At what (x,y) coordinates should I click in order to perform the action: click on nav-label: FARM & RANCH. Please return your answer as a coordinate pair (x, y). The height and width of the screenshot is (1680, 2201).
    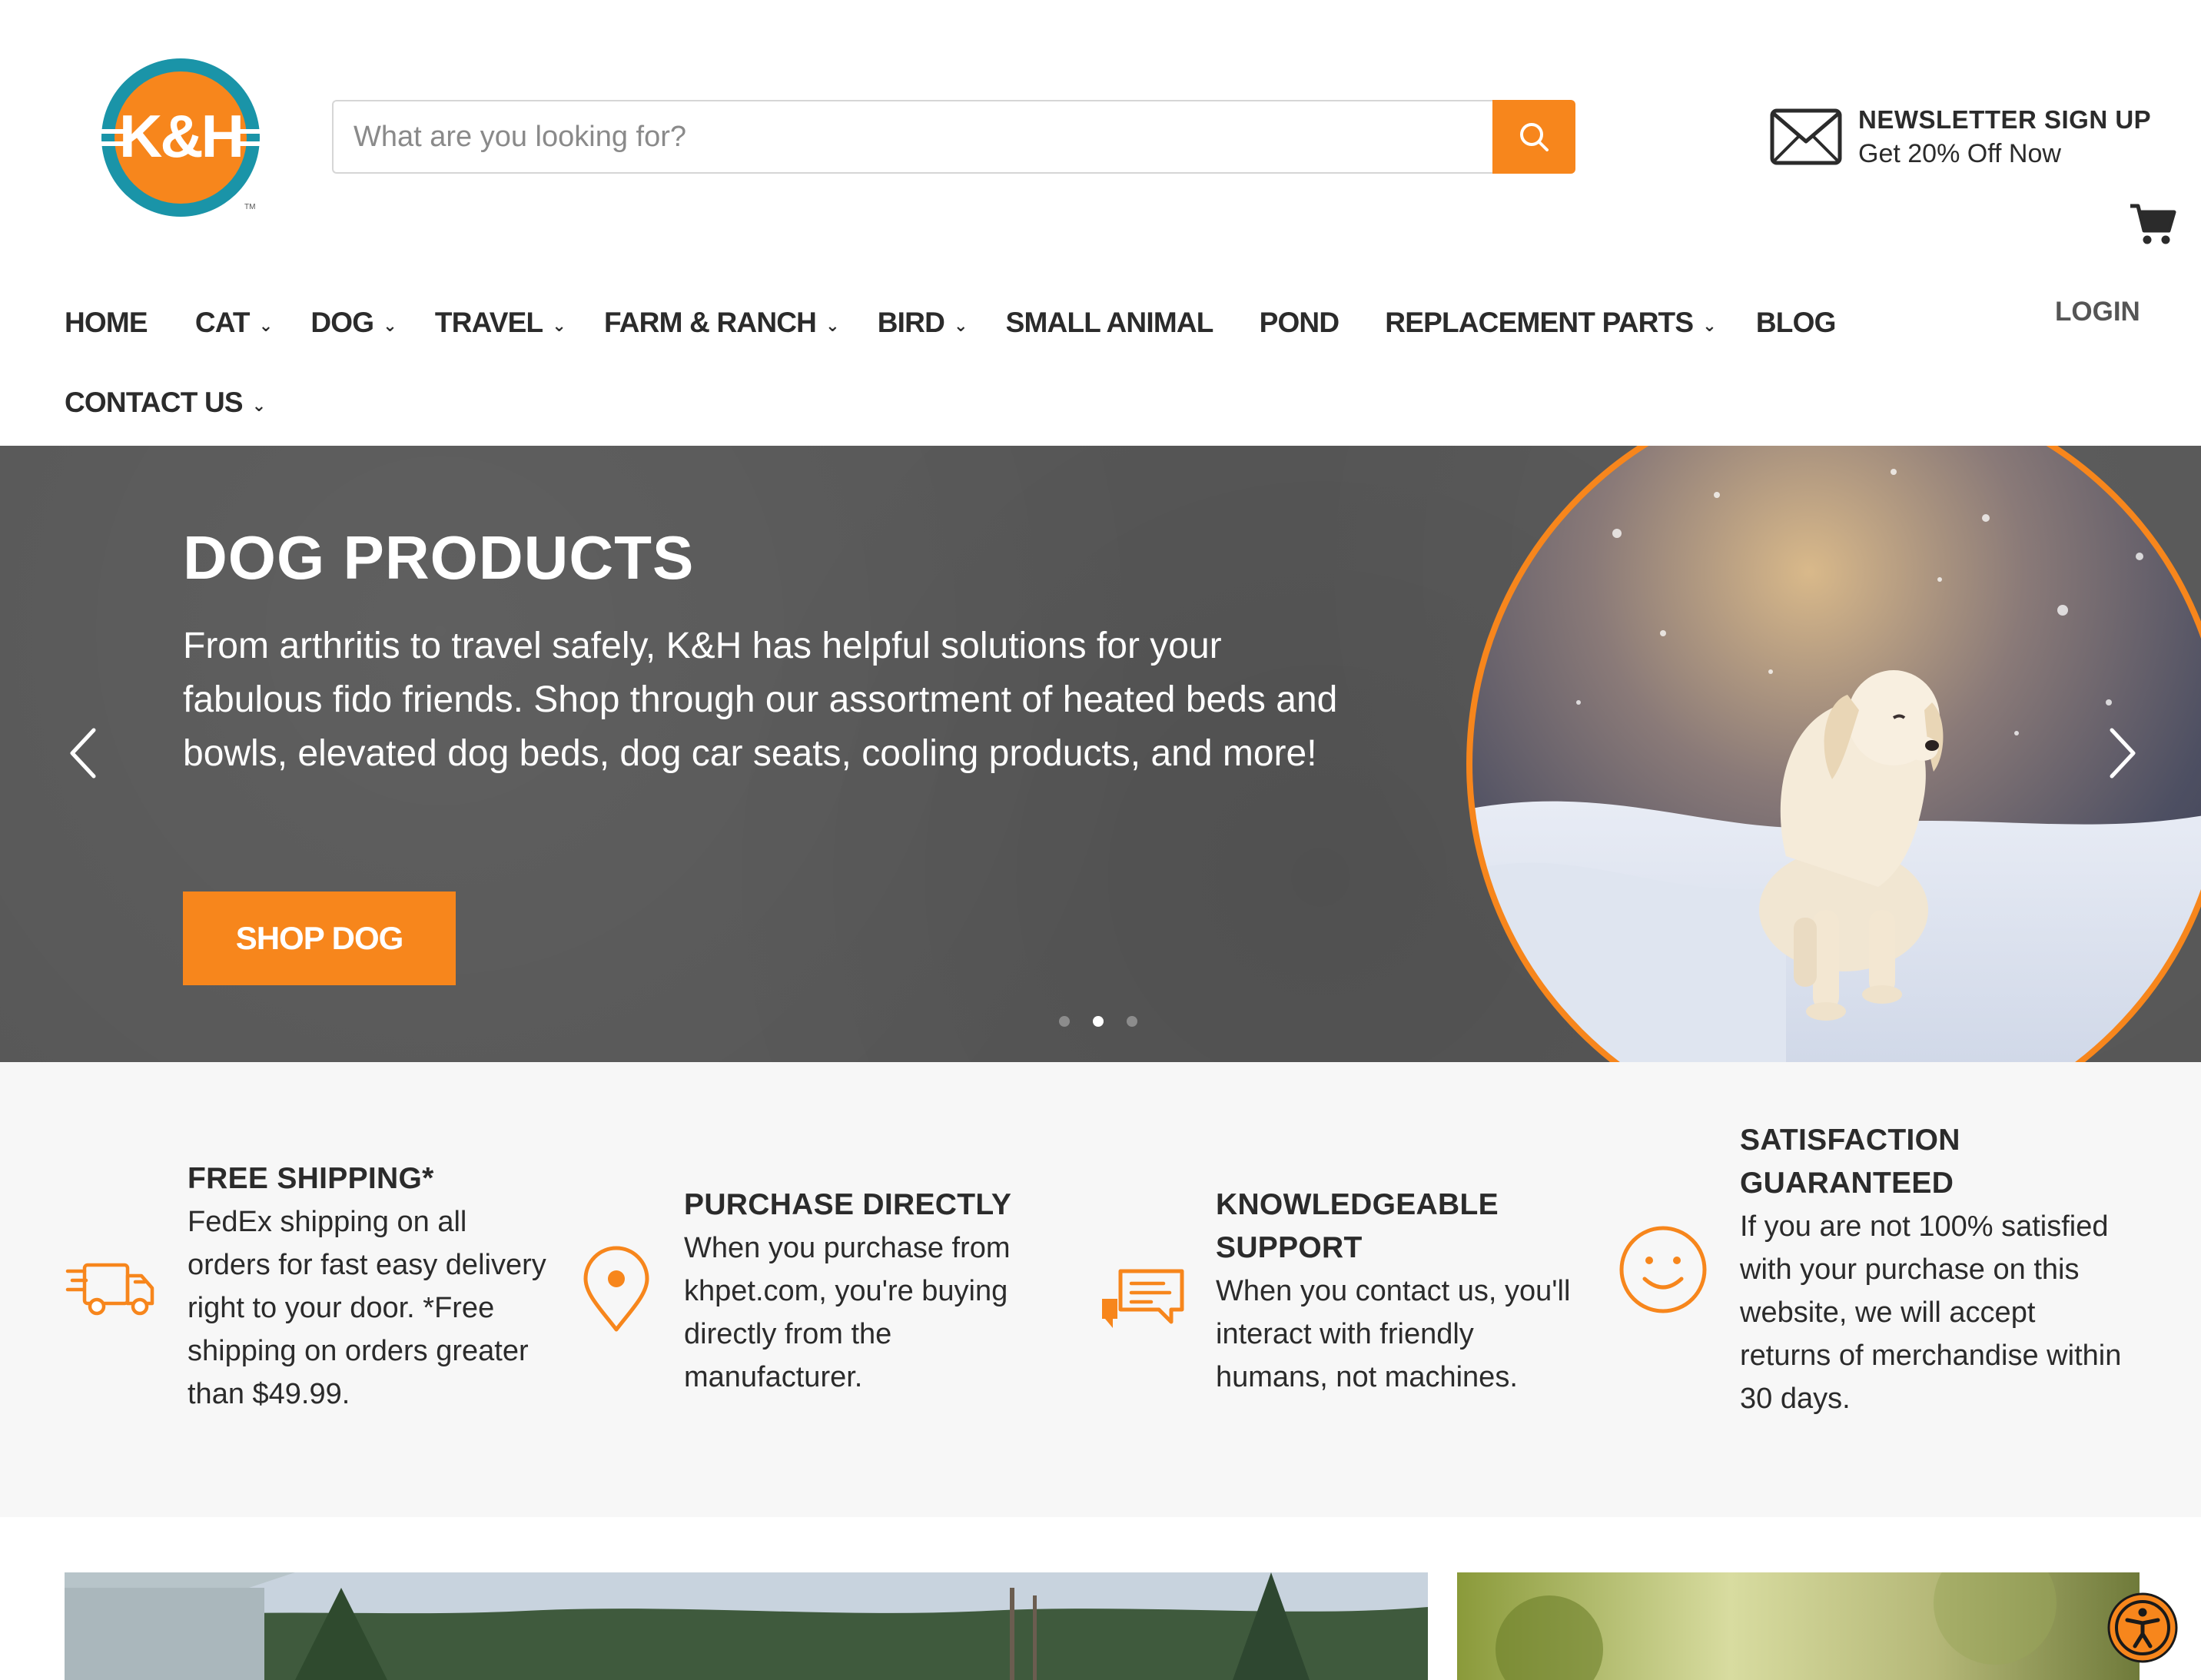
    Looking at the image, I should click on (710, 323).